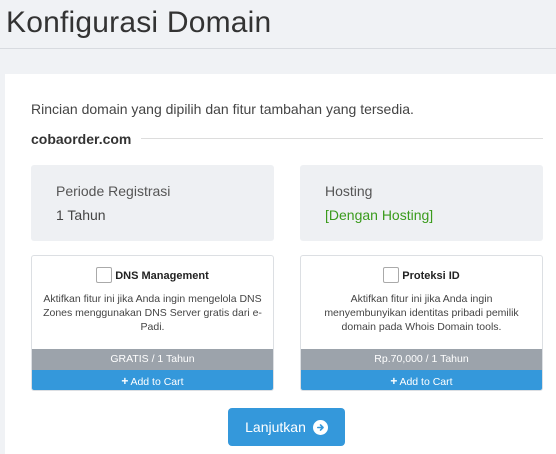 The width and height of the screenshot is (556, 454). Describe the element at coordinates (81, 139) in the screenshot. I see `domain-name: cobaorder.com` at that location.